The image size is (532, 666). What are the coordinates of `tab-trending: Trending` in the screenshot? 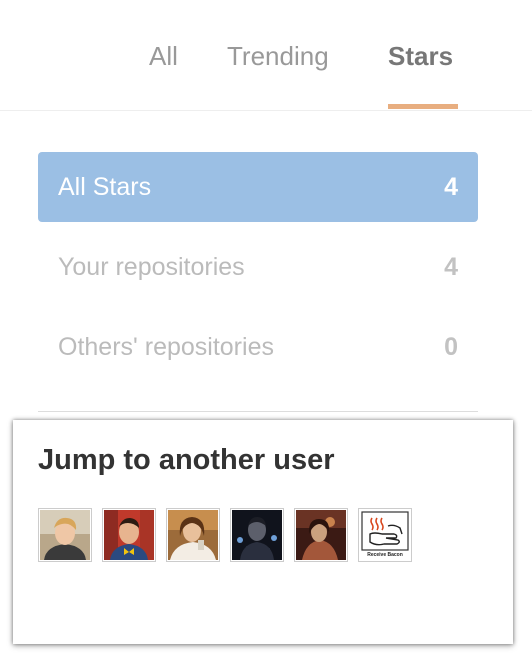 It's located at (278, 56).